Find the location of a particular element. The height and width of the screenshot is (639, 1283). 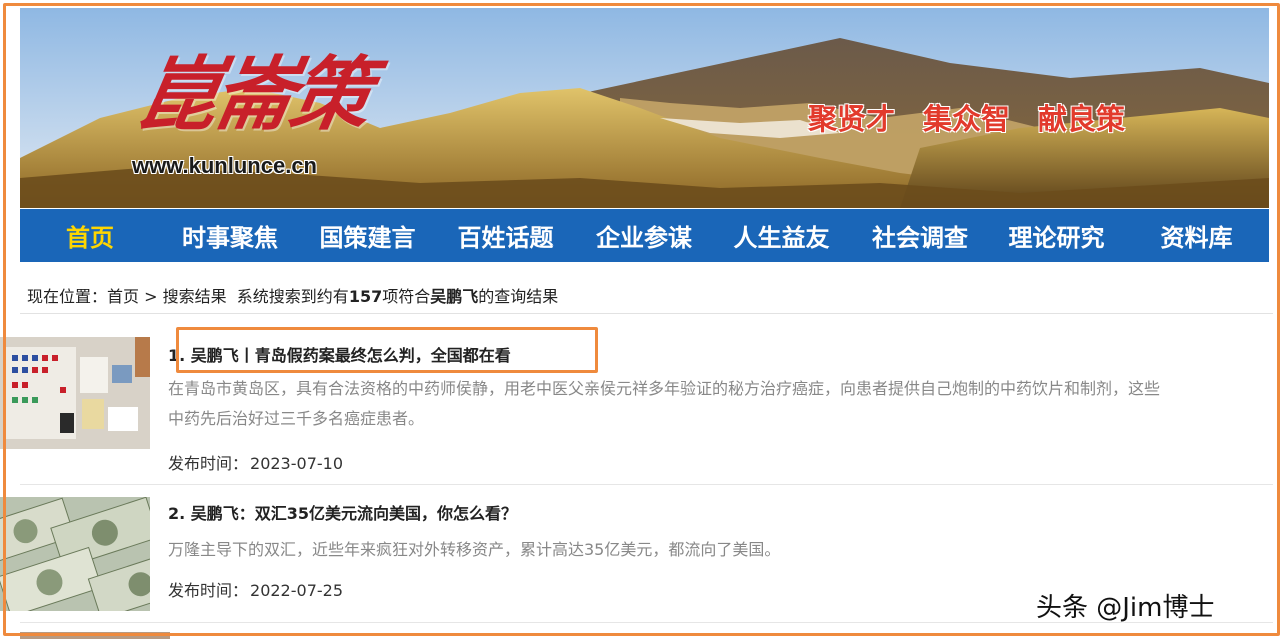

site-logo: 崑崙策 is located at coordinates (254, 88).